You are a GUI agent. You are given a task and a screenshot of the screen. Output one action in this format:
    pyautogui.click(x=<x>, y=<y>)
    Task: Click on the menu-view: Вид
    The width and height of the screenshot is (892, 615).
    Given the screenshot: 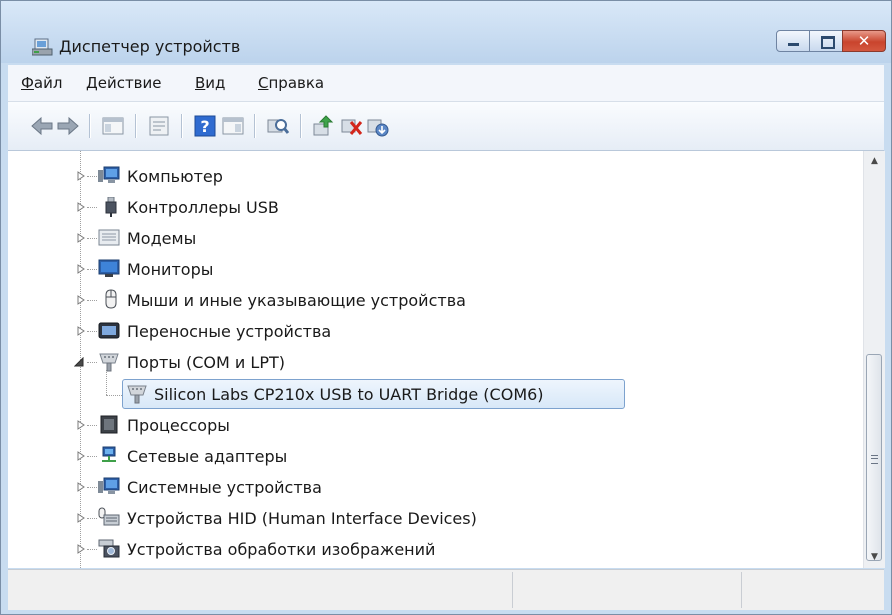 What is the action you would take?
    pyautogui.click(x=210, y=83)
    